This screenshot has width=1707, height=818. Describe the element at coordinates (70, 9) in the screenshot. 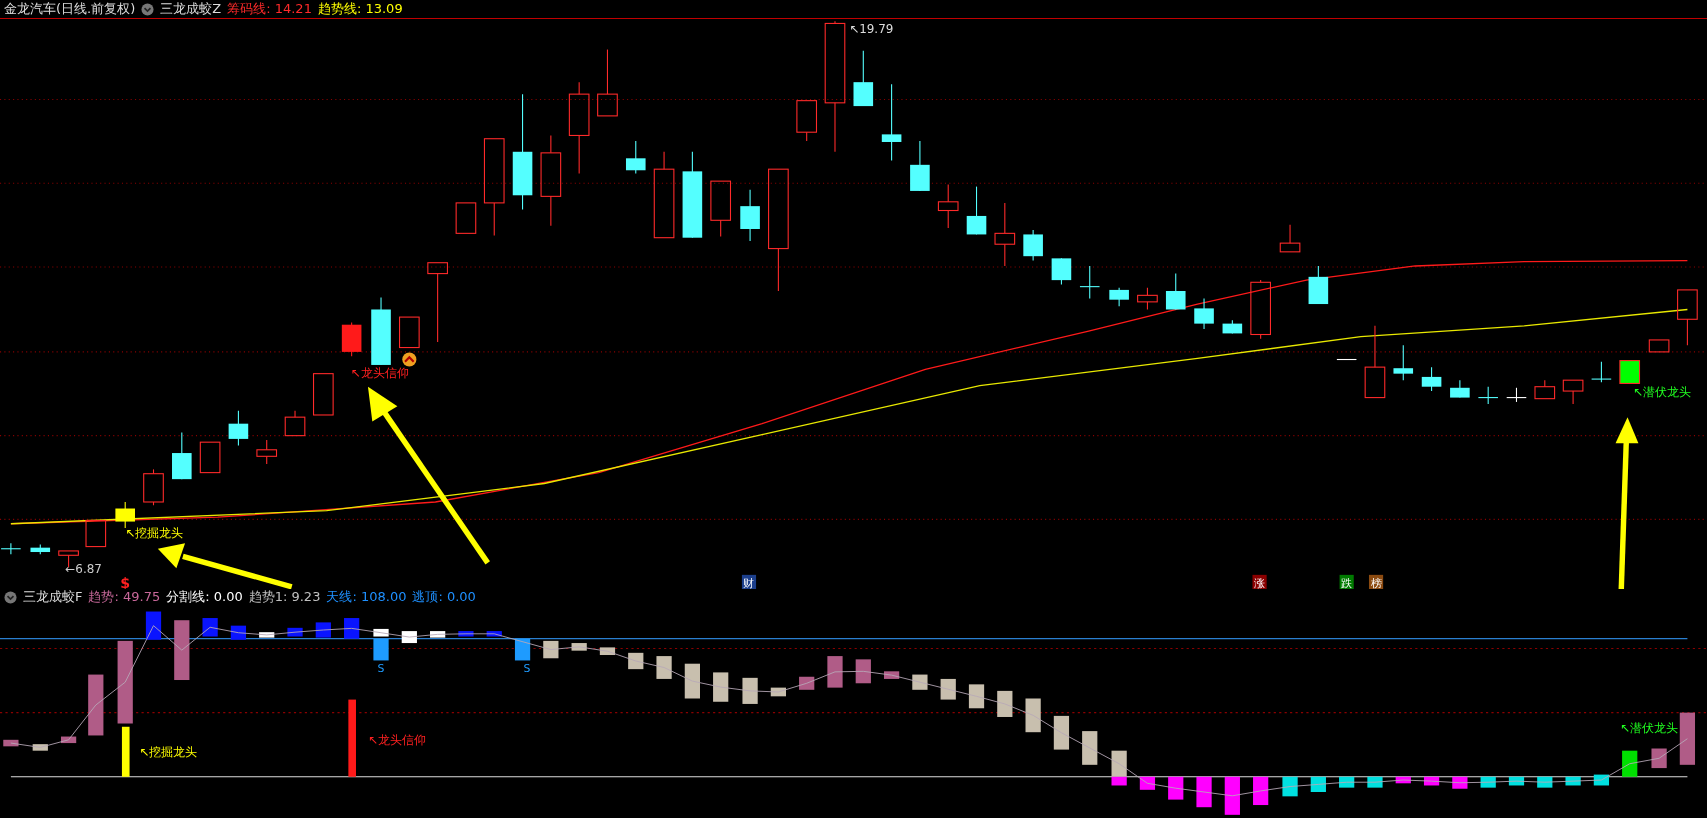

I see `security-title: 金龙汽车(日线.前复权)` at that location.